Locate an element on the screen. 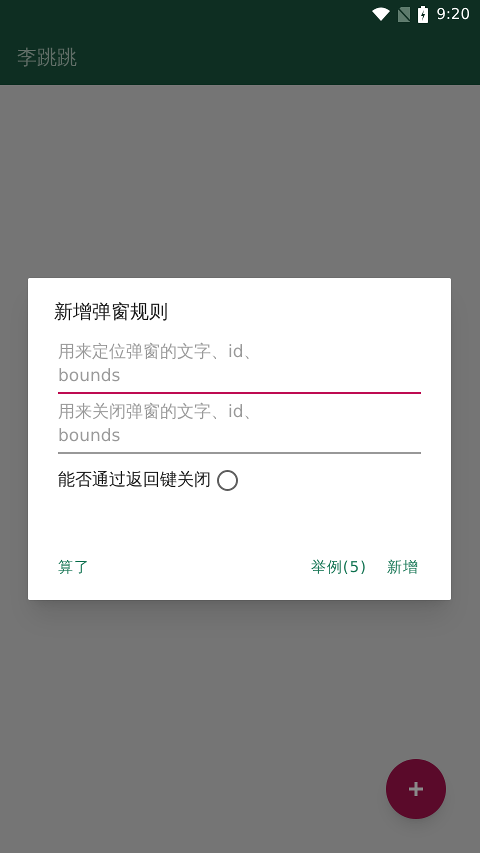 The width and height of the screenshot is (480, 853). plus-icon is located at coordinates (416, 789).